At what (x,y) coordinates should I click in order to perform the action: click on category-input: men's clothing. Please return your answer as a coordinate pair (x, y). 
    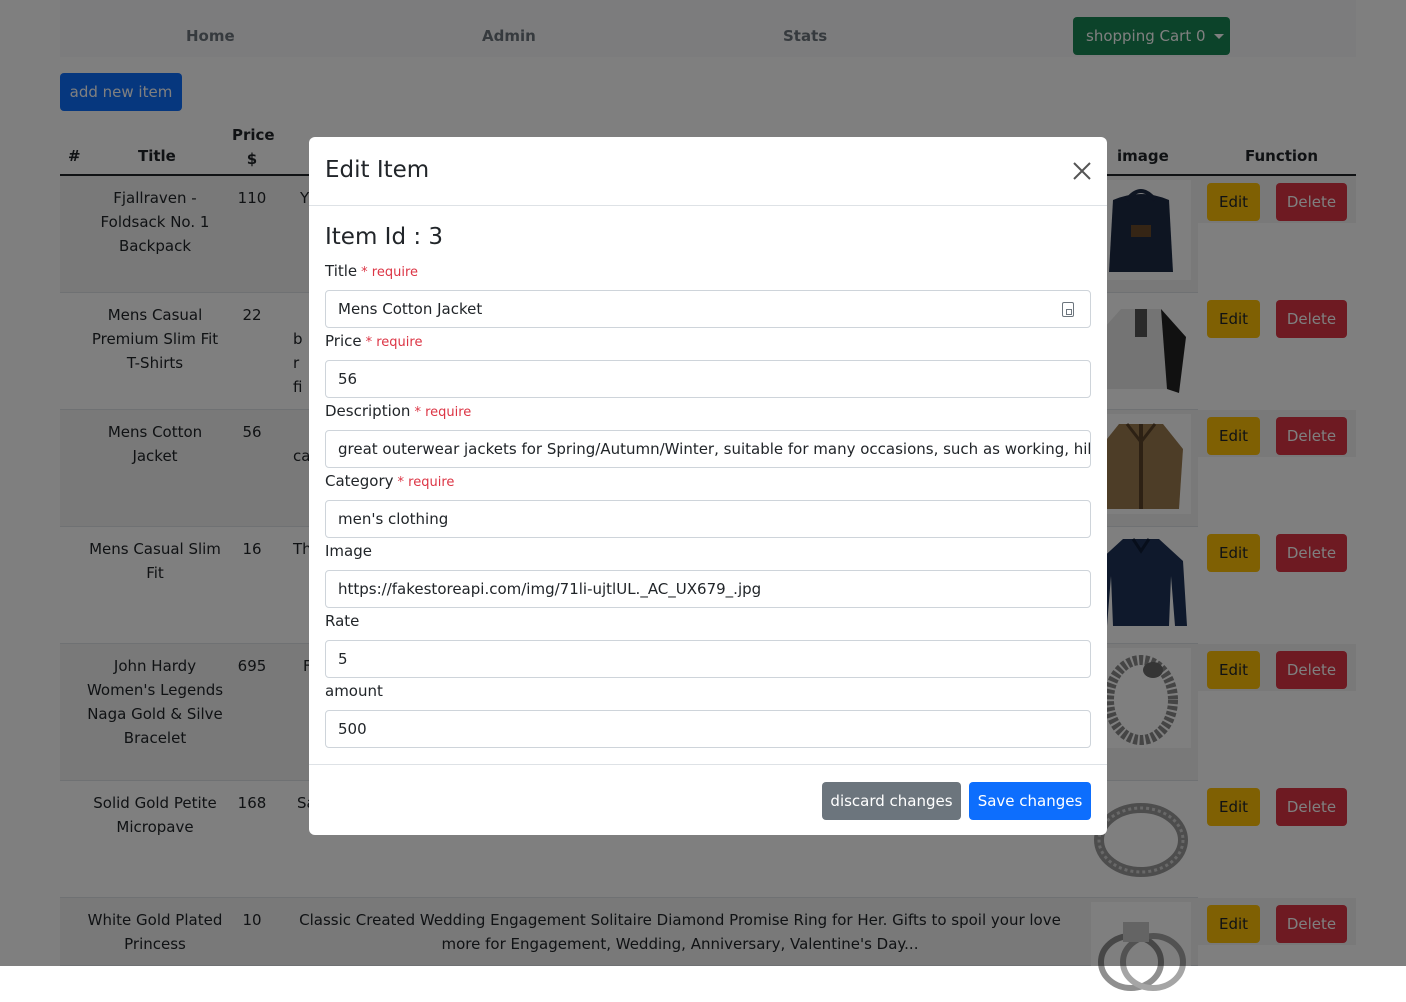
    Looking at the image, I should click on (708, 519).